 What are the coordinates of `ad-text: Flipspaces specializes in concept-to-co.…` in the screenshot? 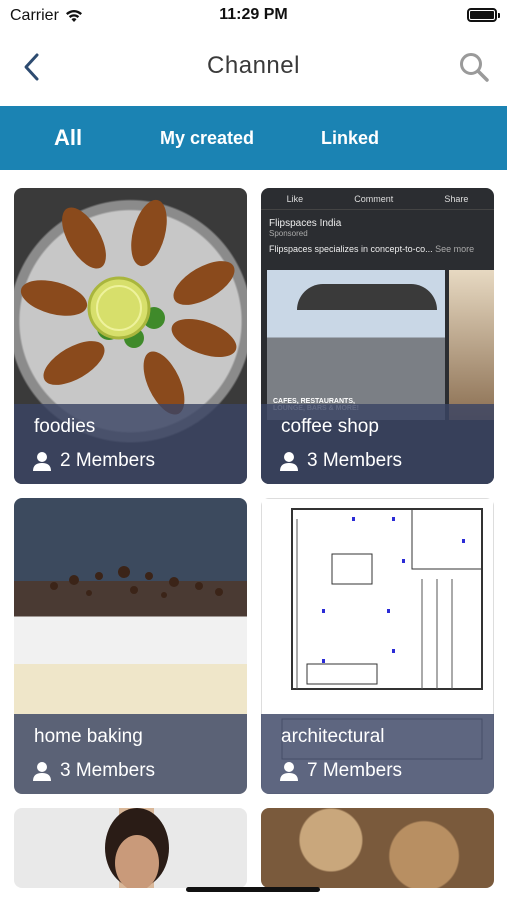 It's located at (372, 249).